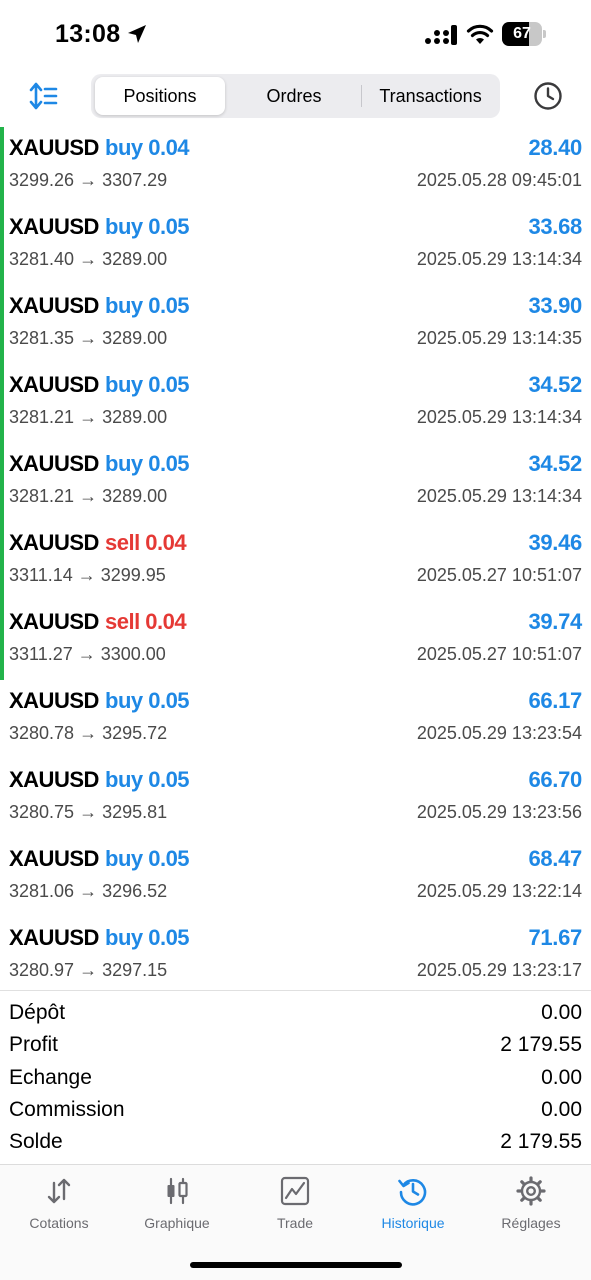  Describe the element at coordinates (88, 259) in the screenshot. I see `trade-prices: 3281.40 → 3289.00` at that location.